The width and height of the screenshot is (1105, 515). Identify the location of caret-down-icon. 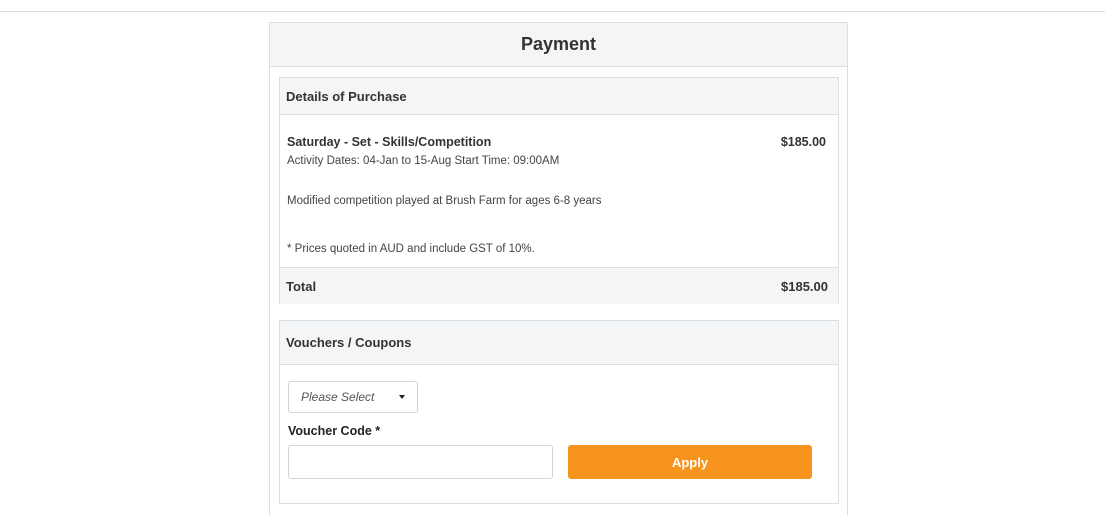
(402, 397).